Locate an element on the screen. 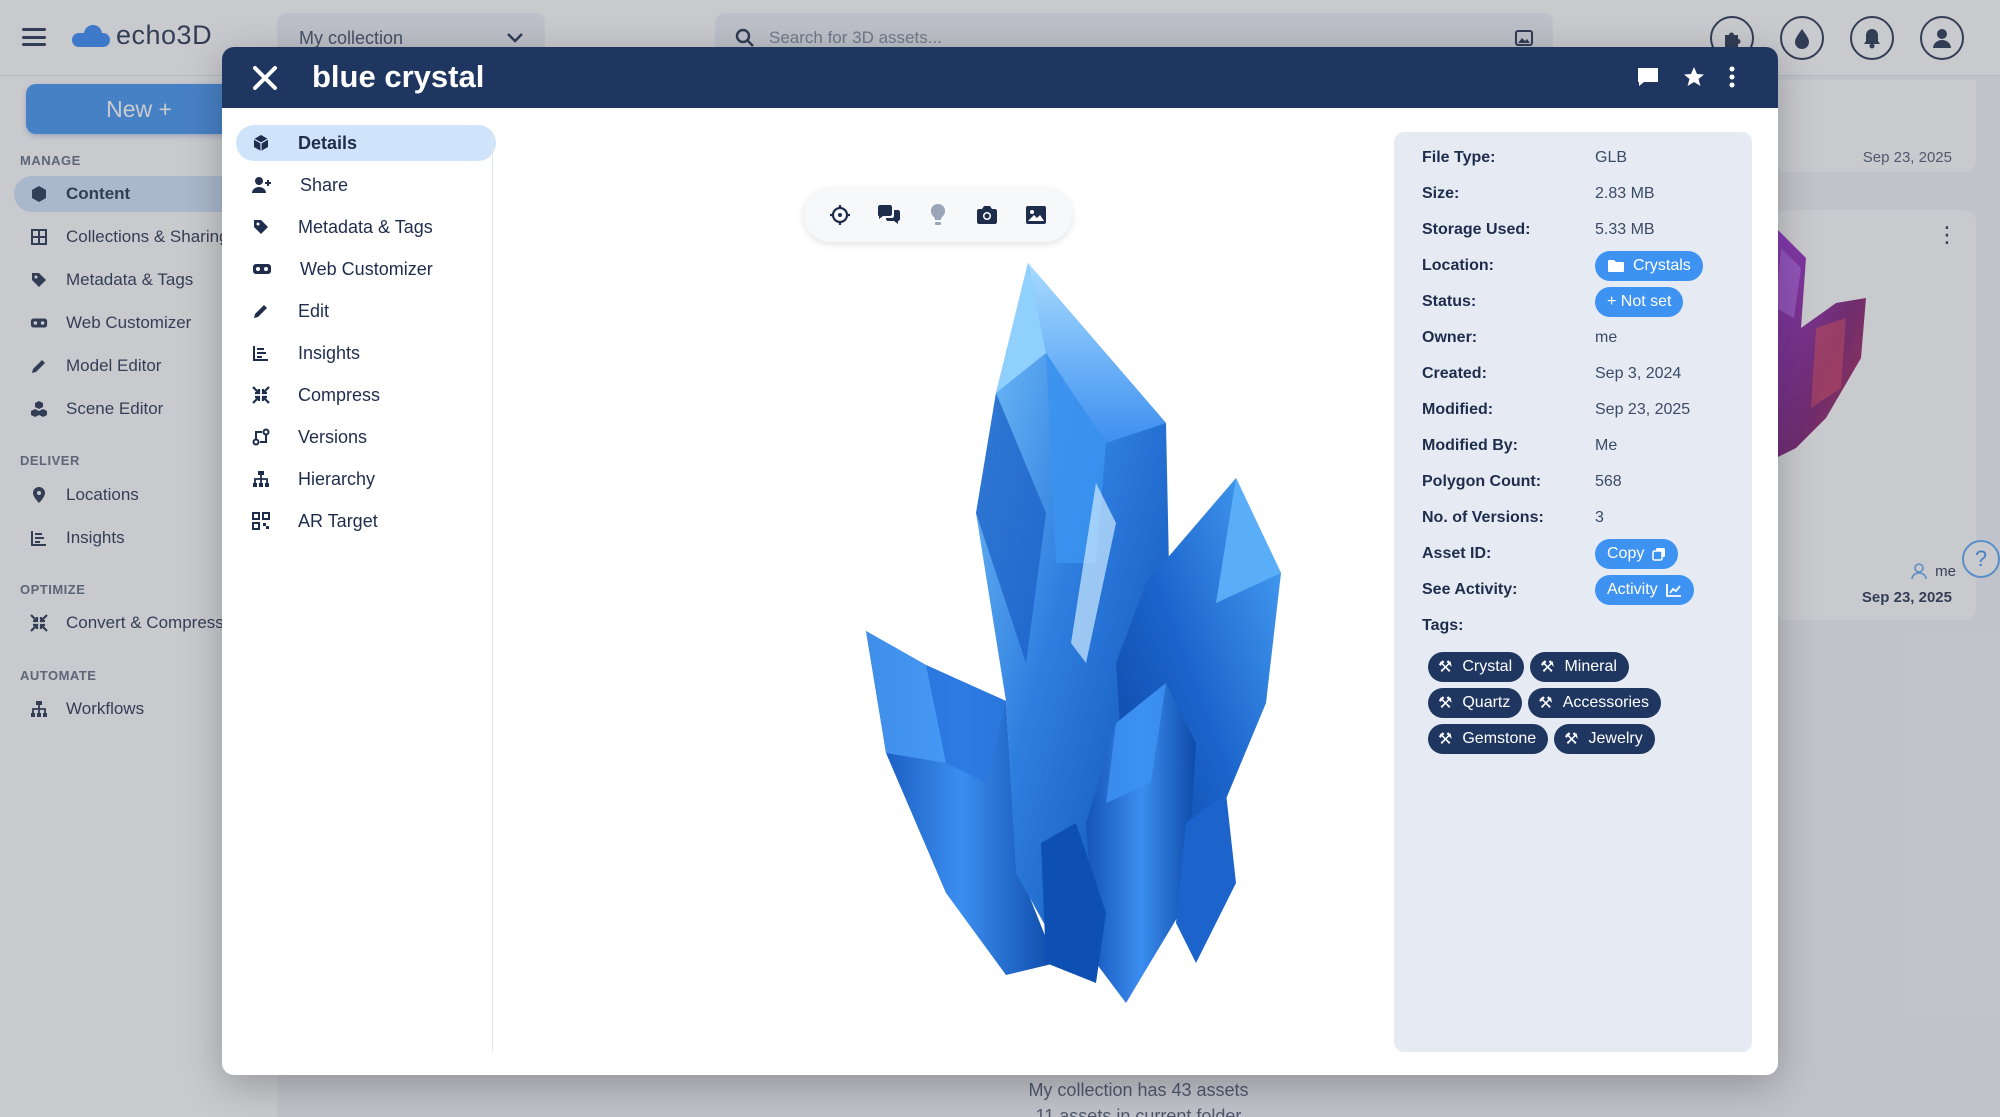 The width and height of the screenshot is (2000, 1117). detail-label: See Activity: is located at coordinates (1470, 589).